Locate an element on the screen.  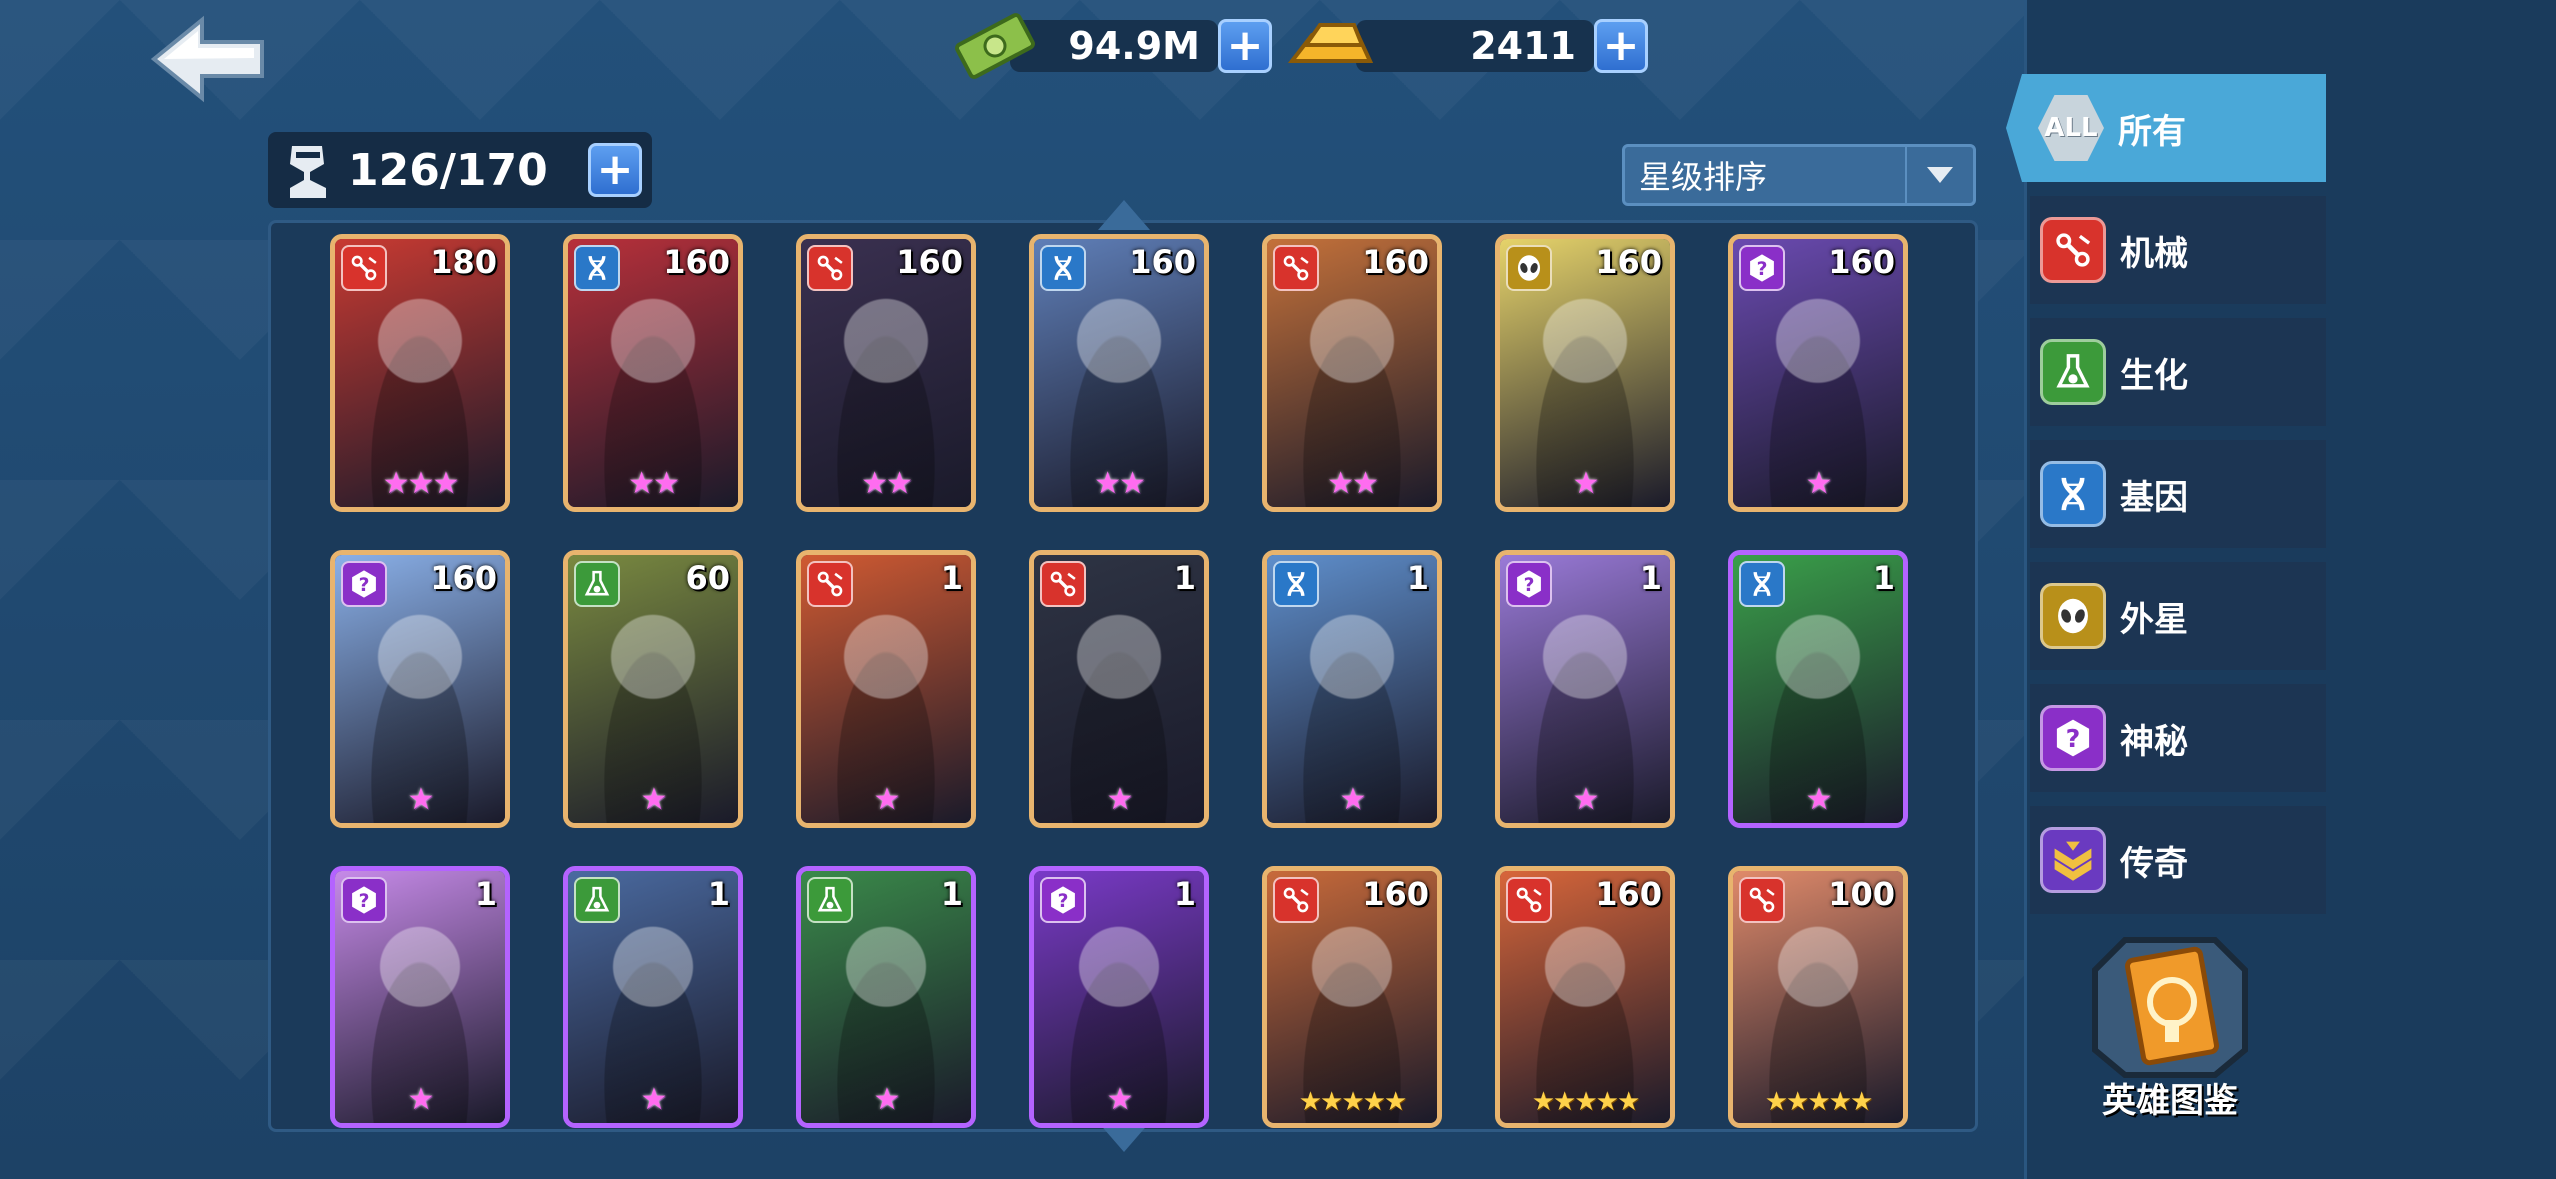
filter-tab-legend: 传奇 is located at coordinates (2178, 860).